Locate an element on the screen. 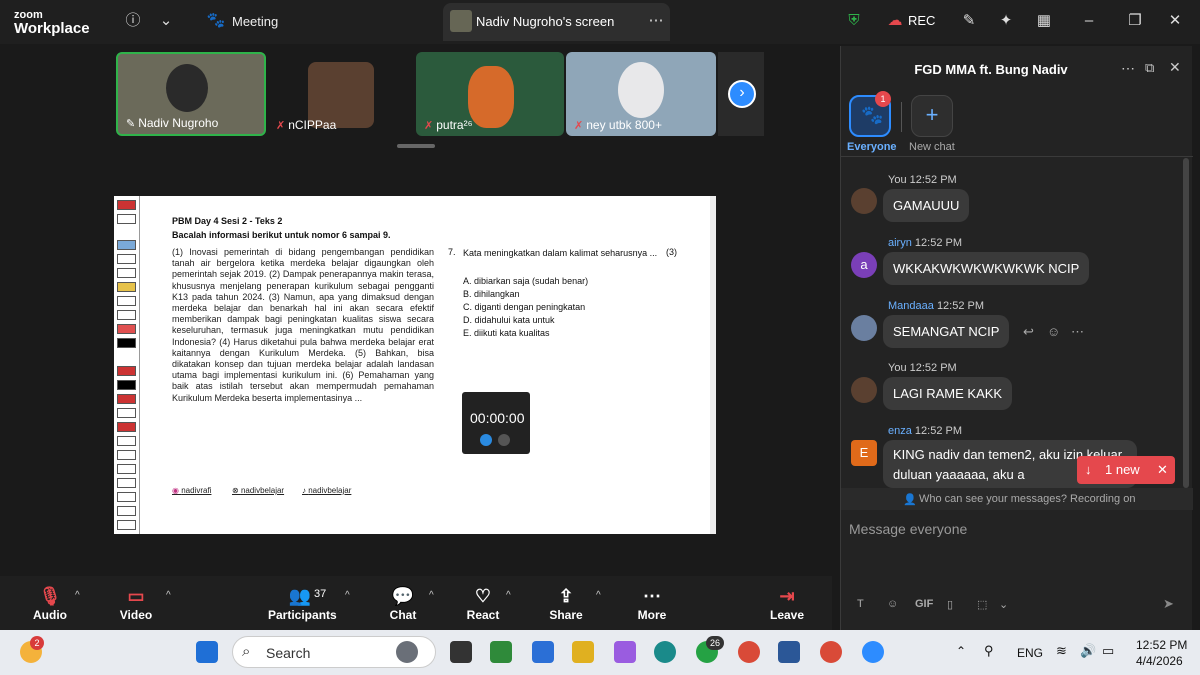 The width and height of the screenshot is (1200, 675). video-button: ▭ Video is located at coordinates (136, 603).